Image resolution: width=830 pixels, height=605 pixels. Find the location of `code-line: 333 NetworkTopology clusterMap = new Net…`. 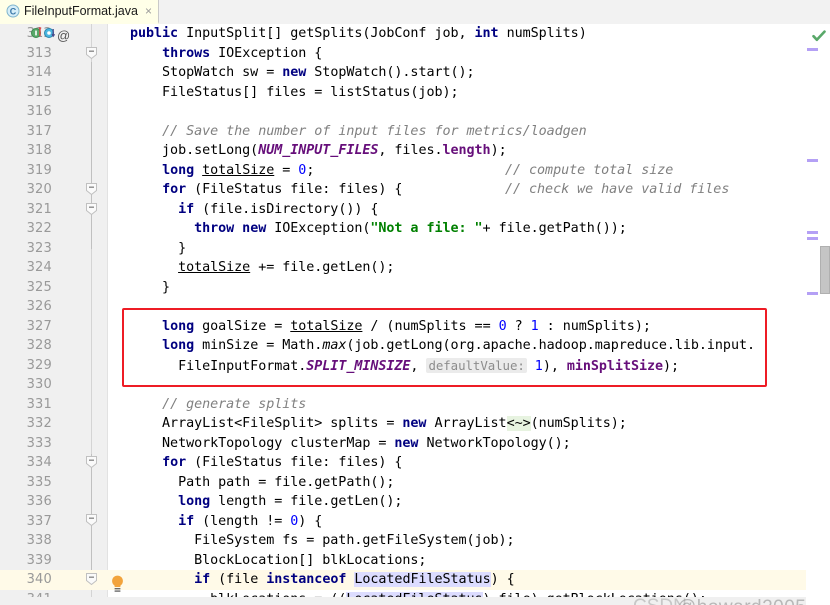

code-line: 333 NetworkTopology clusterMap = new Net… is located at coordinates (415, 444).